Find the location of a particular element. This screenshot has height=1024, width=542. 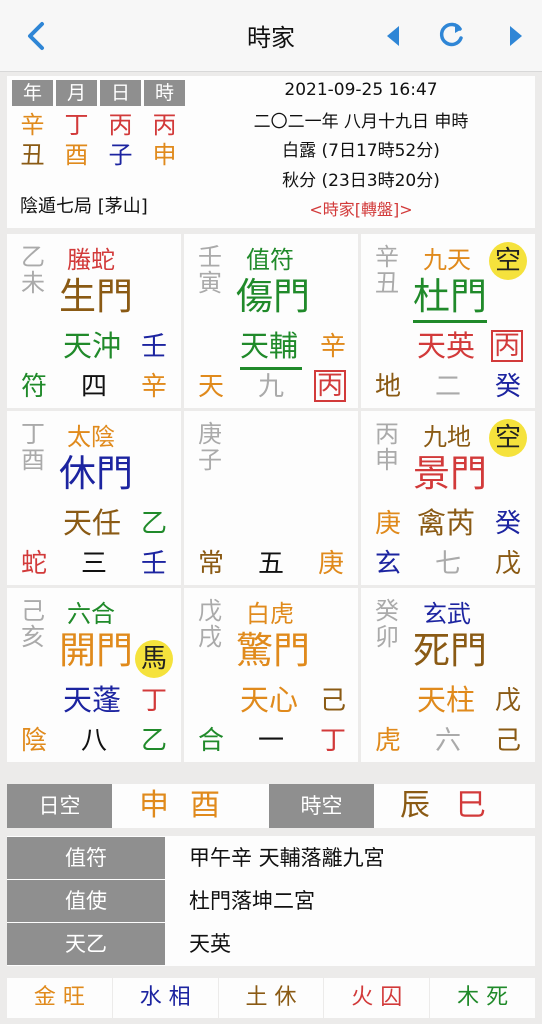

deity: 九地 is located at coordinates (447, 437).